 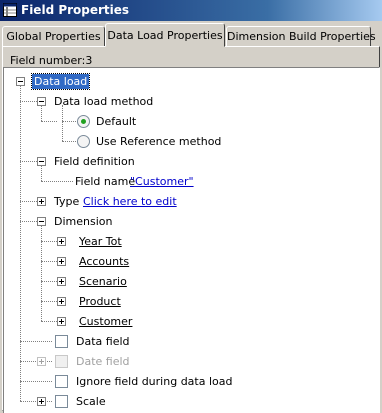 What do you see at coordinates (61, 241) in the screenshot?
I see `expand-year-tot-icon` at bounding box center [61, 241].